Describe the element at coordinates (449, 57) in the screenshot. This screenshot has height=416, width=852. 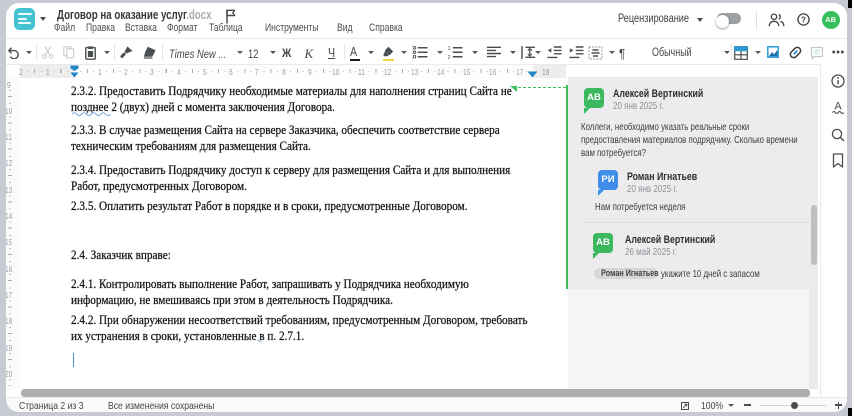
I see `svg-text: 2` at that location.